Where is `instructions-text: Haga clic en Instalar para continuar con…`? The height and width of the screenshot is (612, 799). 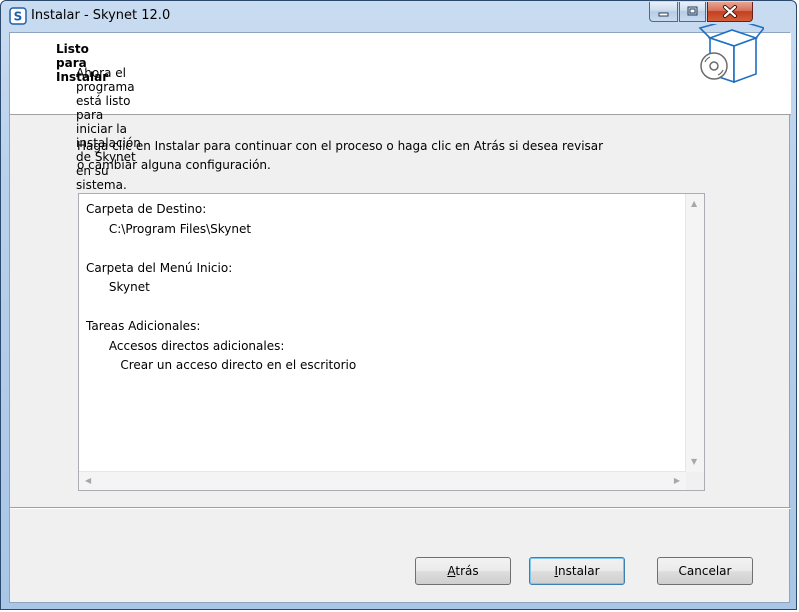
instructions-text: Haga clic en Instalar para continuar con… is located at coordinates (407, 156).